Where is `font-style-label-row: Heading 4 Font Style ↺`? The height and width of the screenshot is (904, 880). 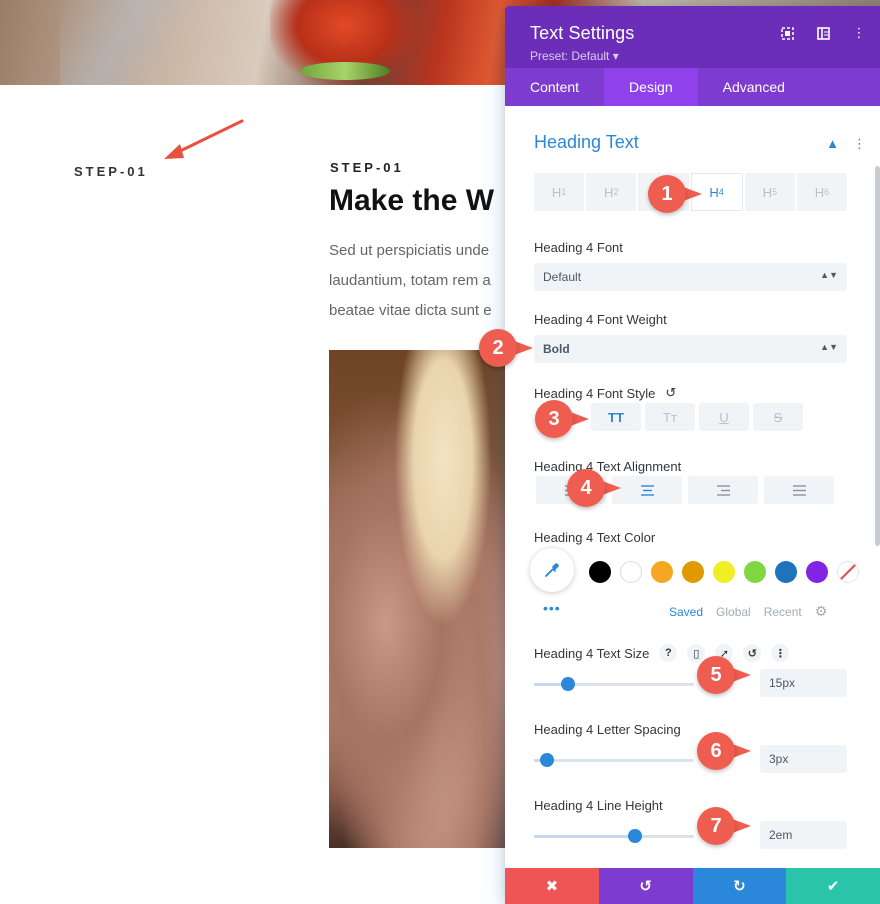
font-style-label-row: Heading 4 Font Style ↺ is located at coordinates (605, 393).